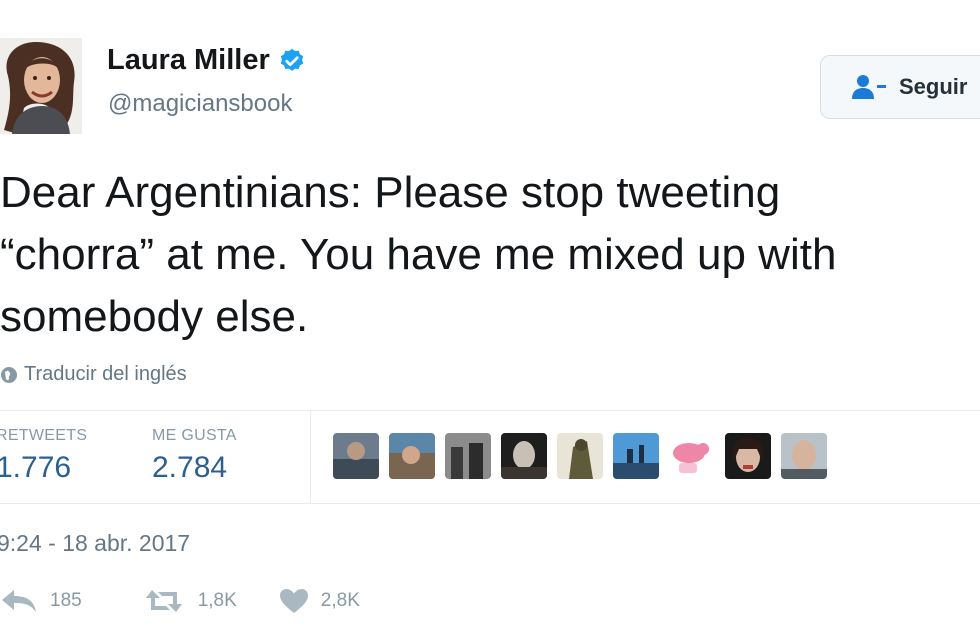 The height and width of the screenshot is (640, 980). Describe the element at coordinates (19, 601) in the screenshot. I see `reply-icon` at that location.